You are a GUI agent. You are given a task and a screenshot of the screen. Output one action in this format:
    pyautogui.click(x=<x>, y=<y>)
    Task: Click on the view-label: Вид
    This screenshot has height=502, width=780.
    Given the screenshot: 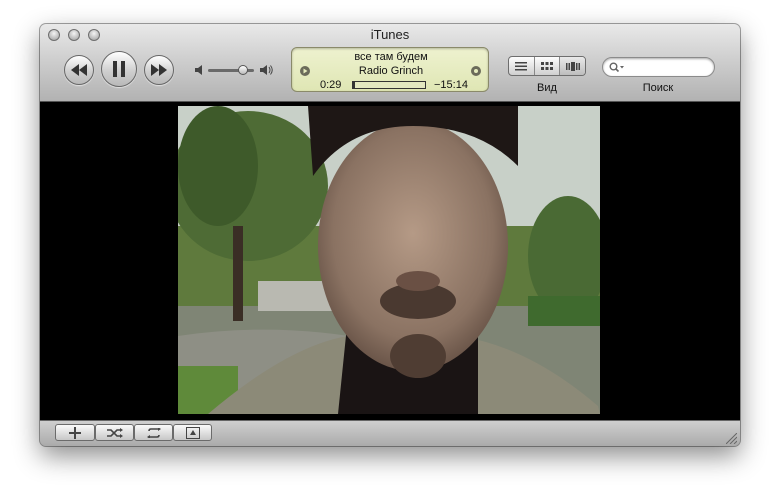 What is the action you would take?
    pyautogui.click(x=547, y=88)
    